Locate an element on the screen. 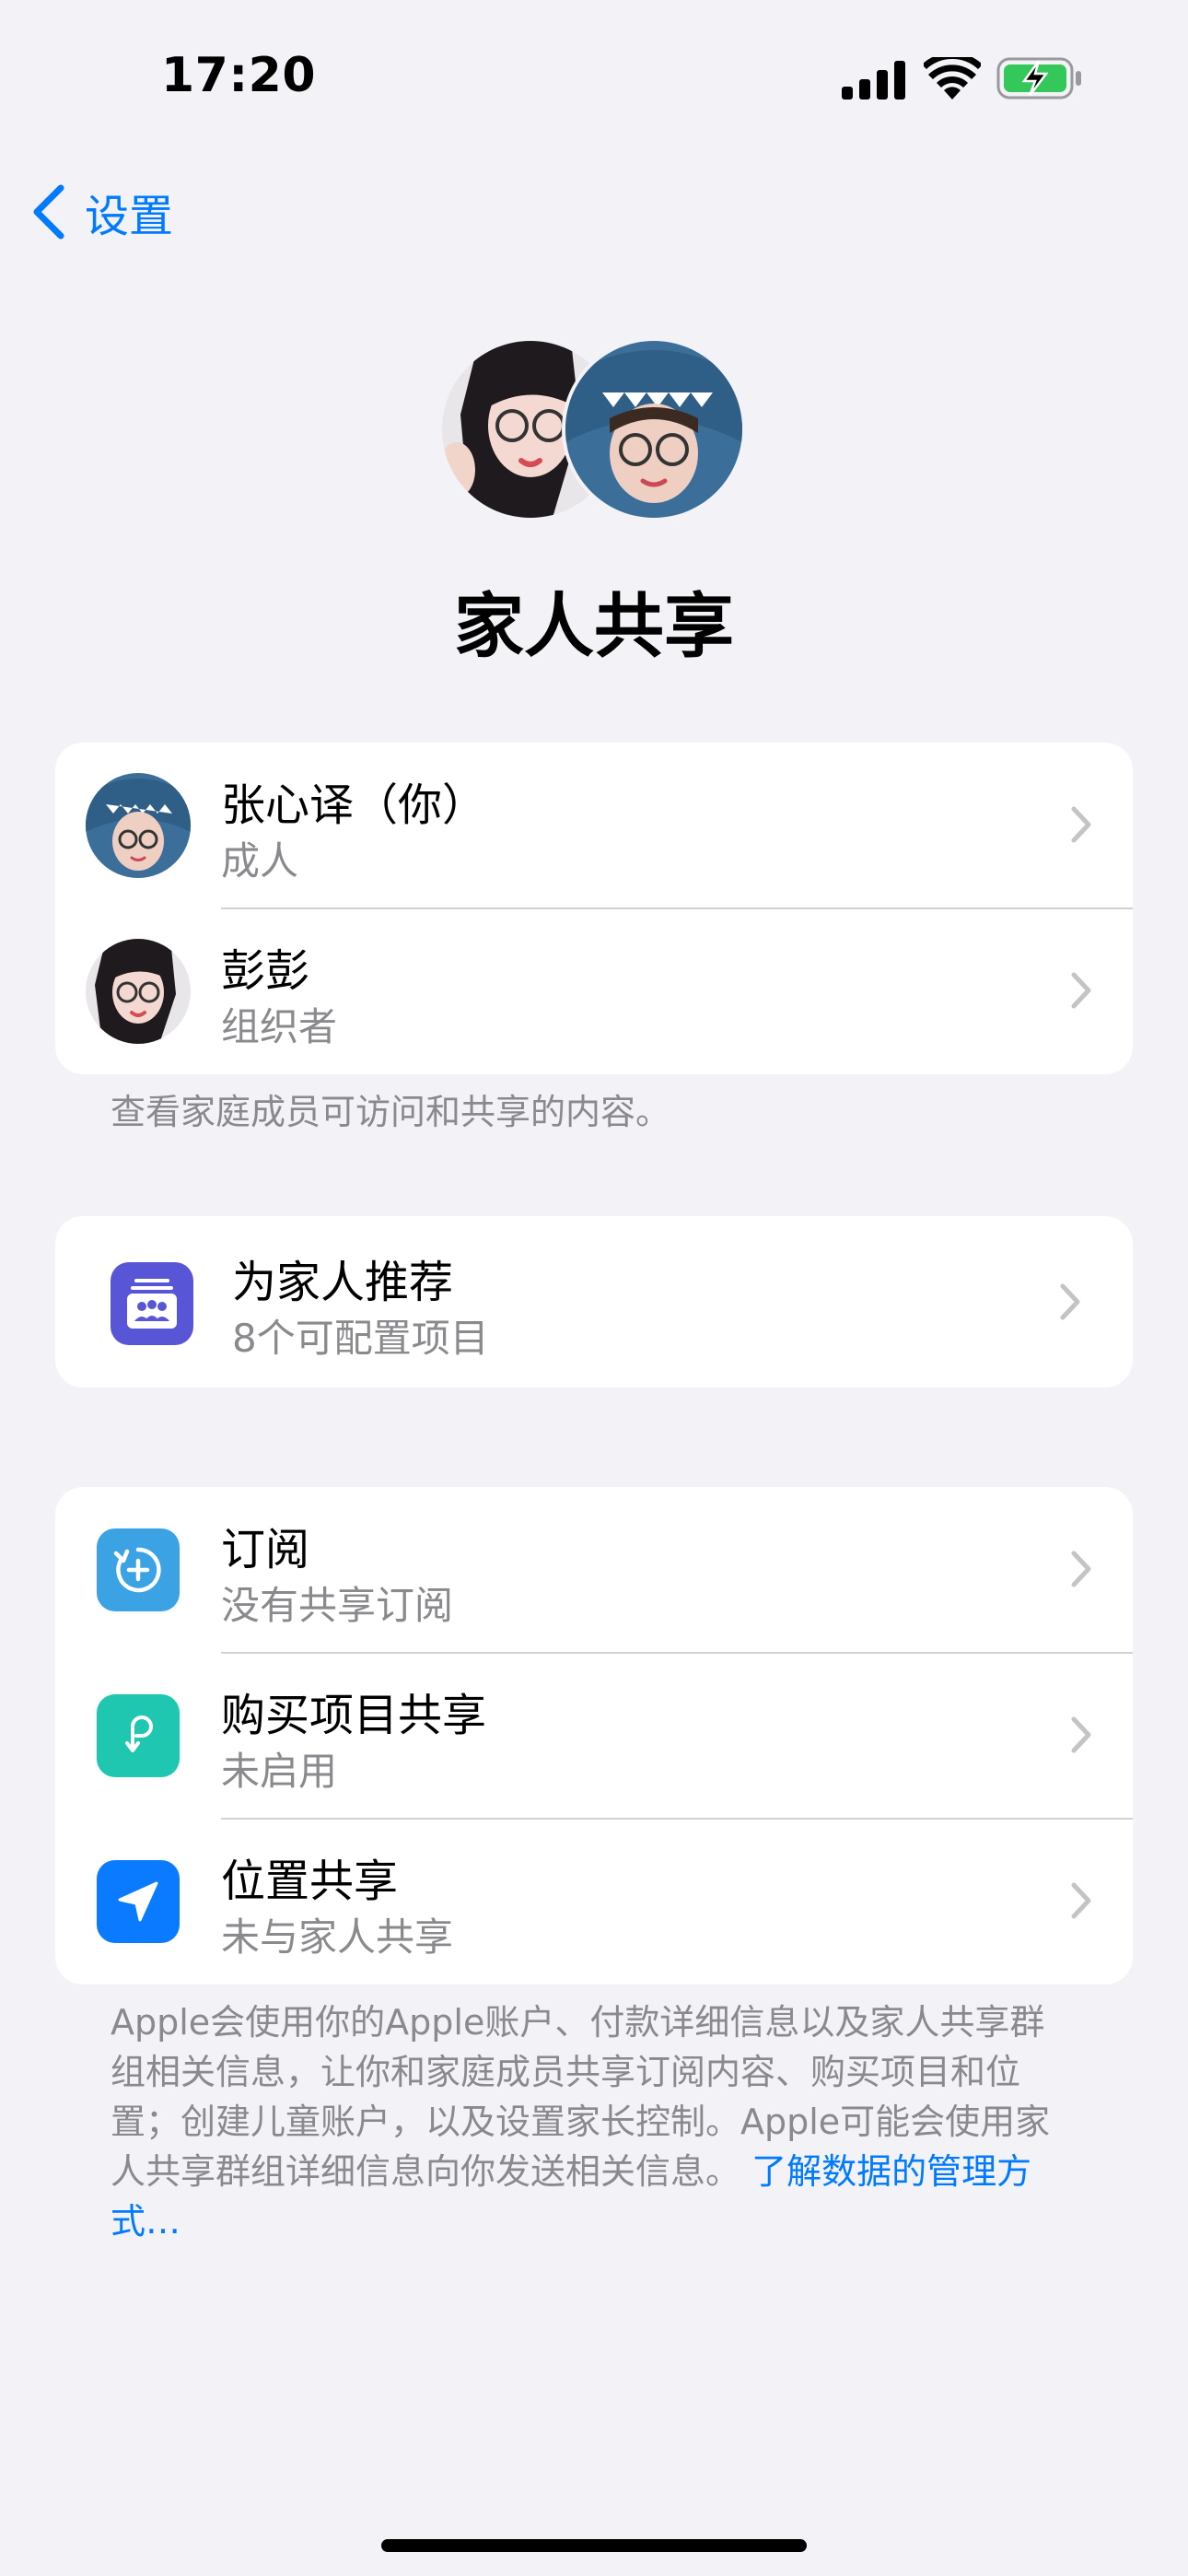 The image size is (1188, 2576). family-checklist-icon is located at coordinates (152, 1303).